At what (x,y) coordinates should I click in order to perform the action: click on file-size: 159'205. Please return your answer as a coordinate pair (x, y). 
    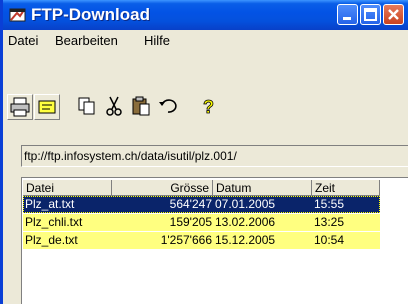
    Looking at the image, I should click on (190, 222).